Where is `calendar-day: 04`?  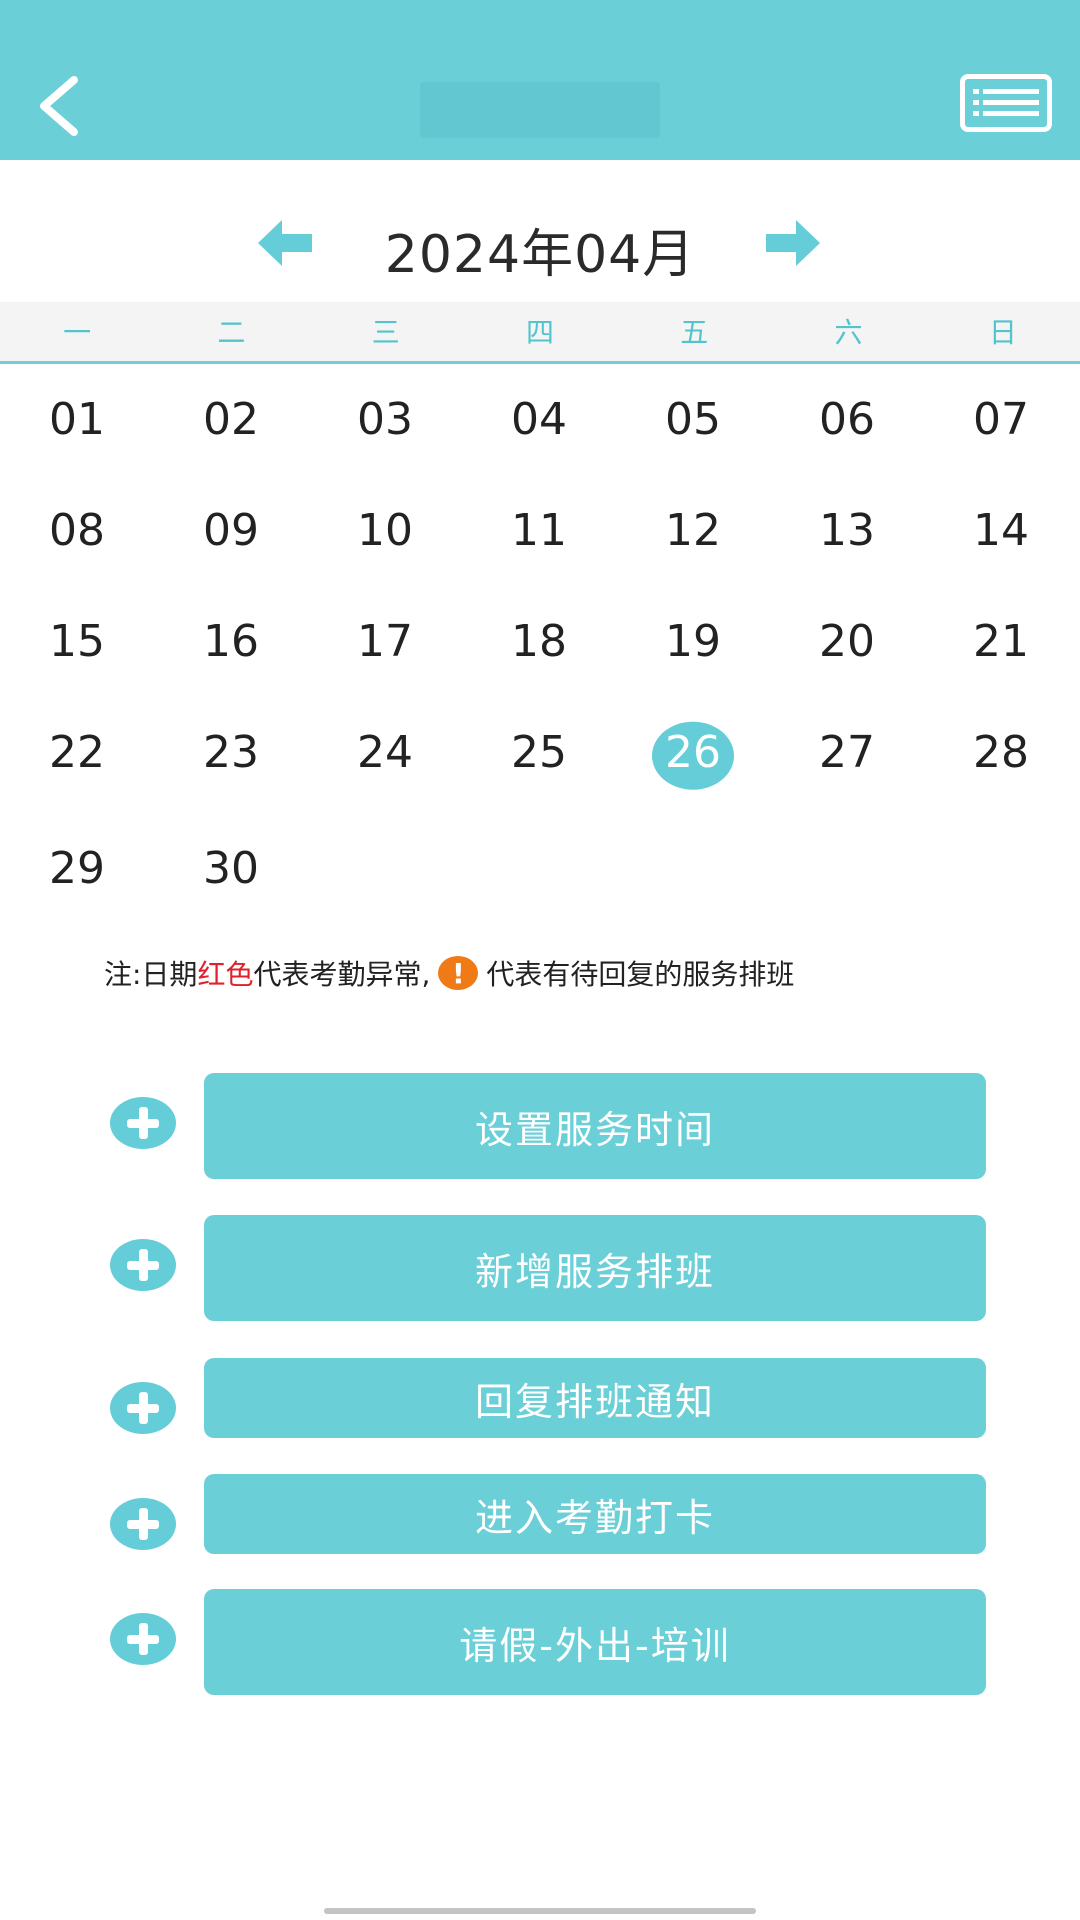
calendar-day: 04 is located at coordinates (539, 419).